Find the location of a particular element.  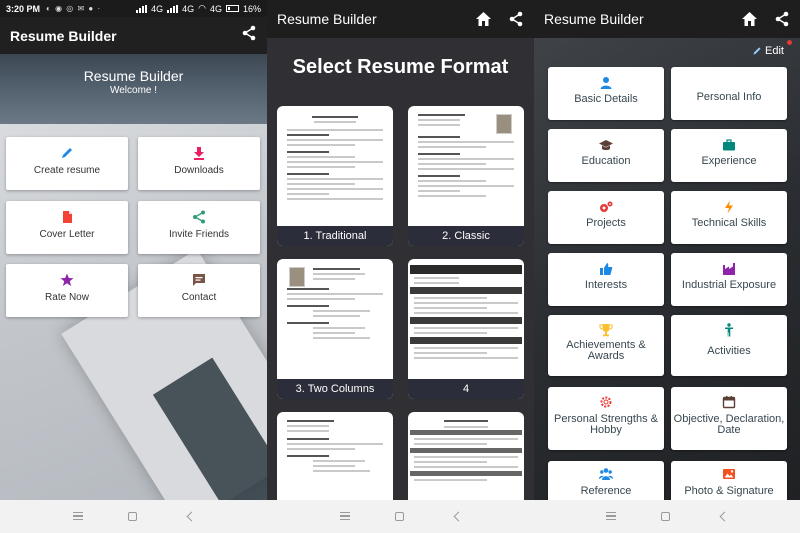

format-card-classic: 2. Classic is located at coordinates (466, 176).